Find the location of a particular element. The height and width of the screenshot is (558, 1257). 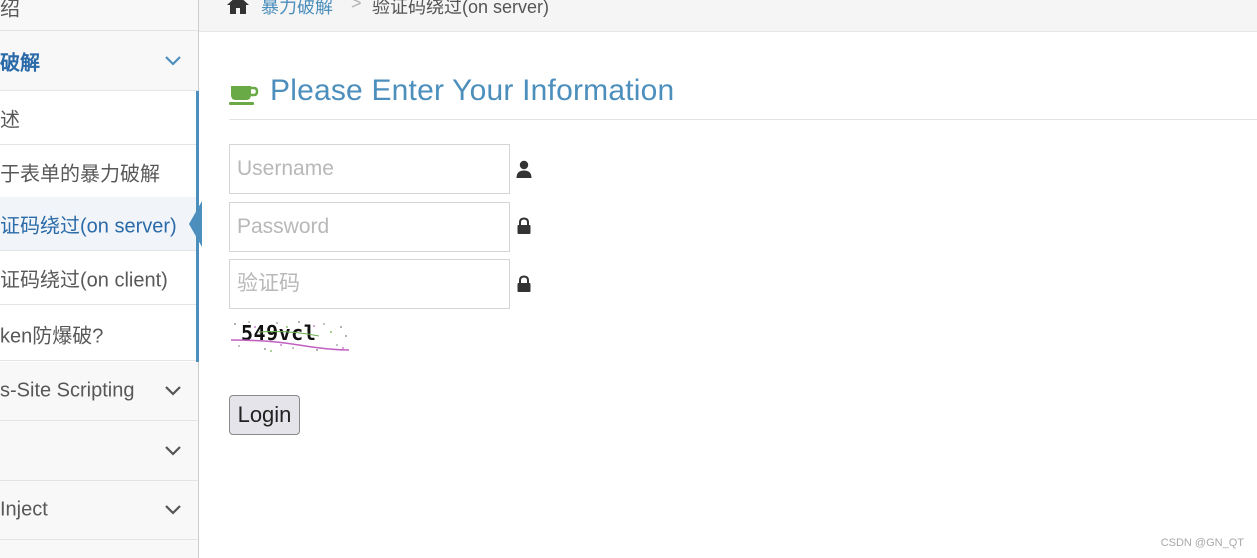

captcha-text: 549vcl is located at coordinates (278, 333).